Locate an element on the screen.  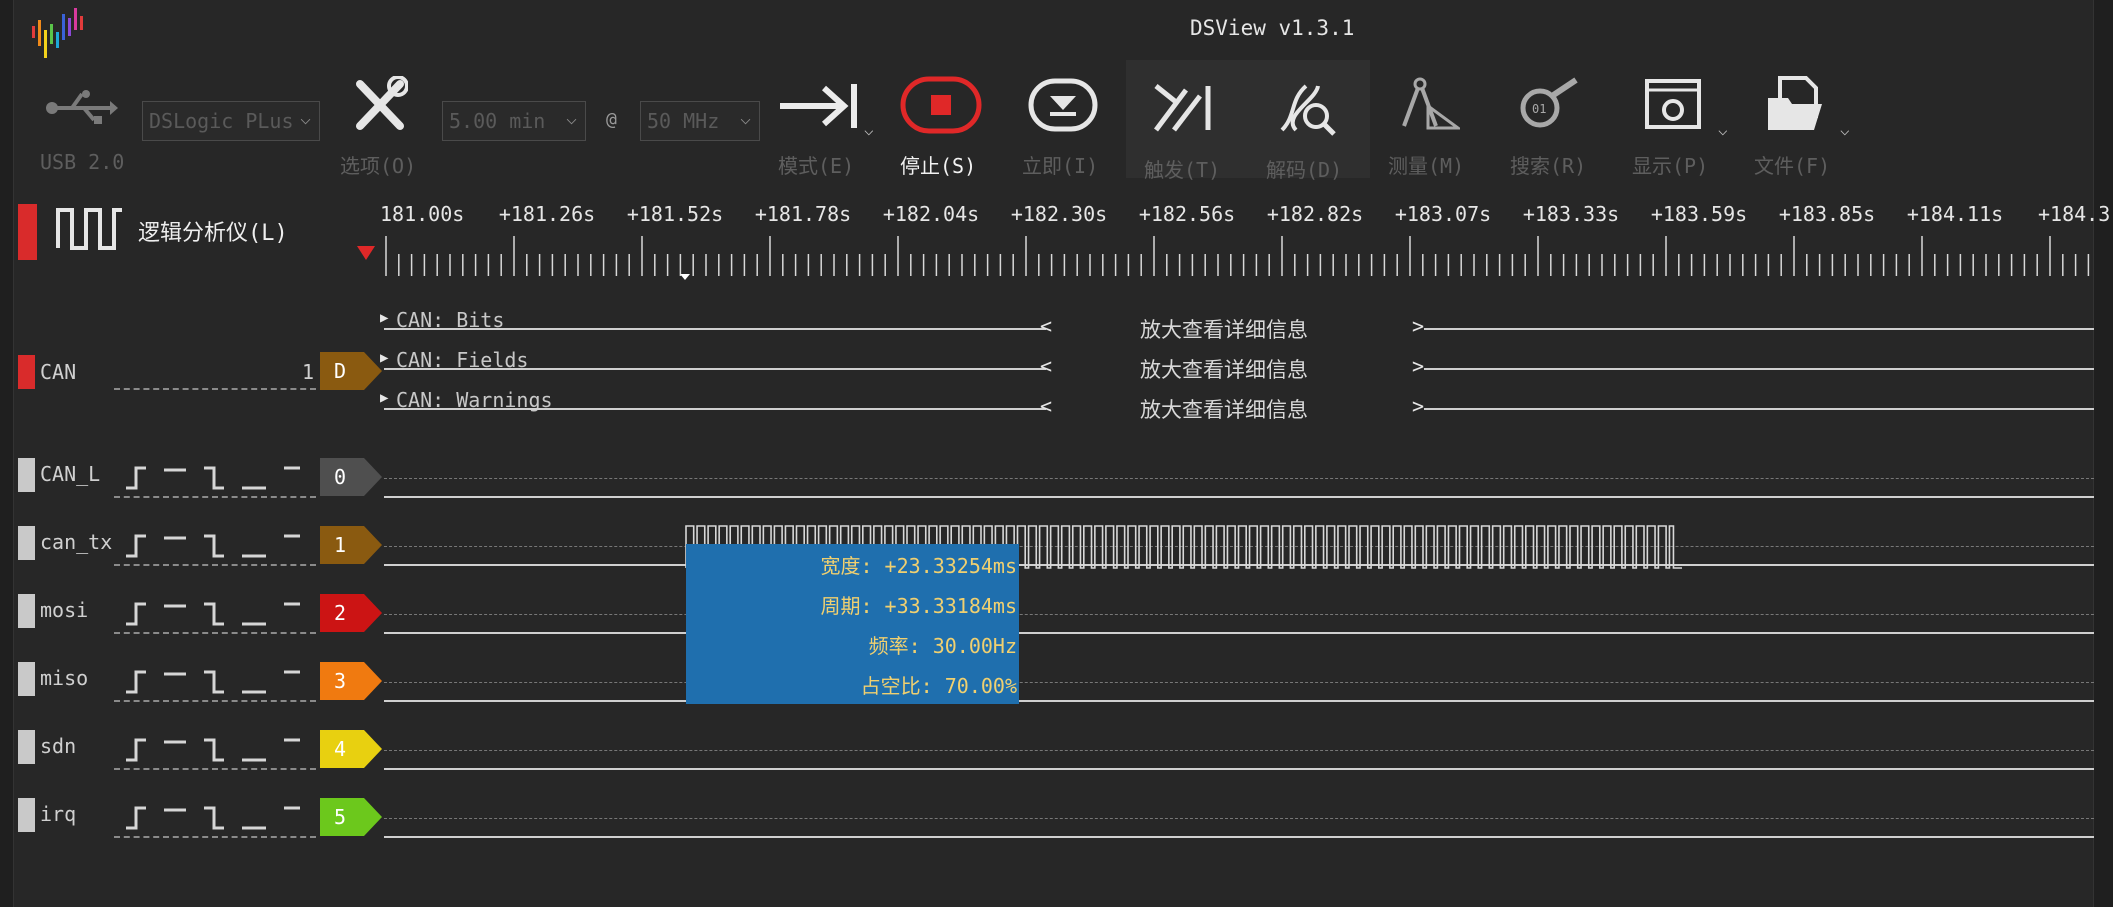
dsview-logo-icon is located at coordinates (57, 33).